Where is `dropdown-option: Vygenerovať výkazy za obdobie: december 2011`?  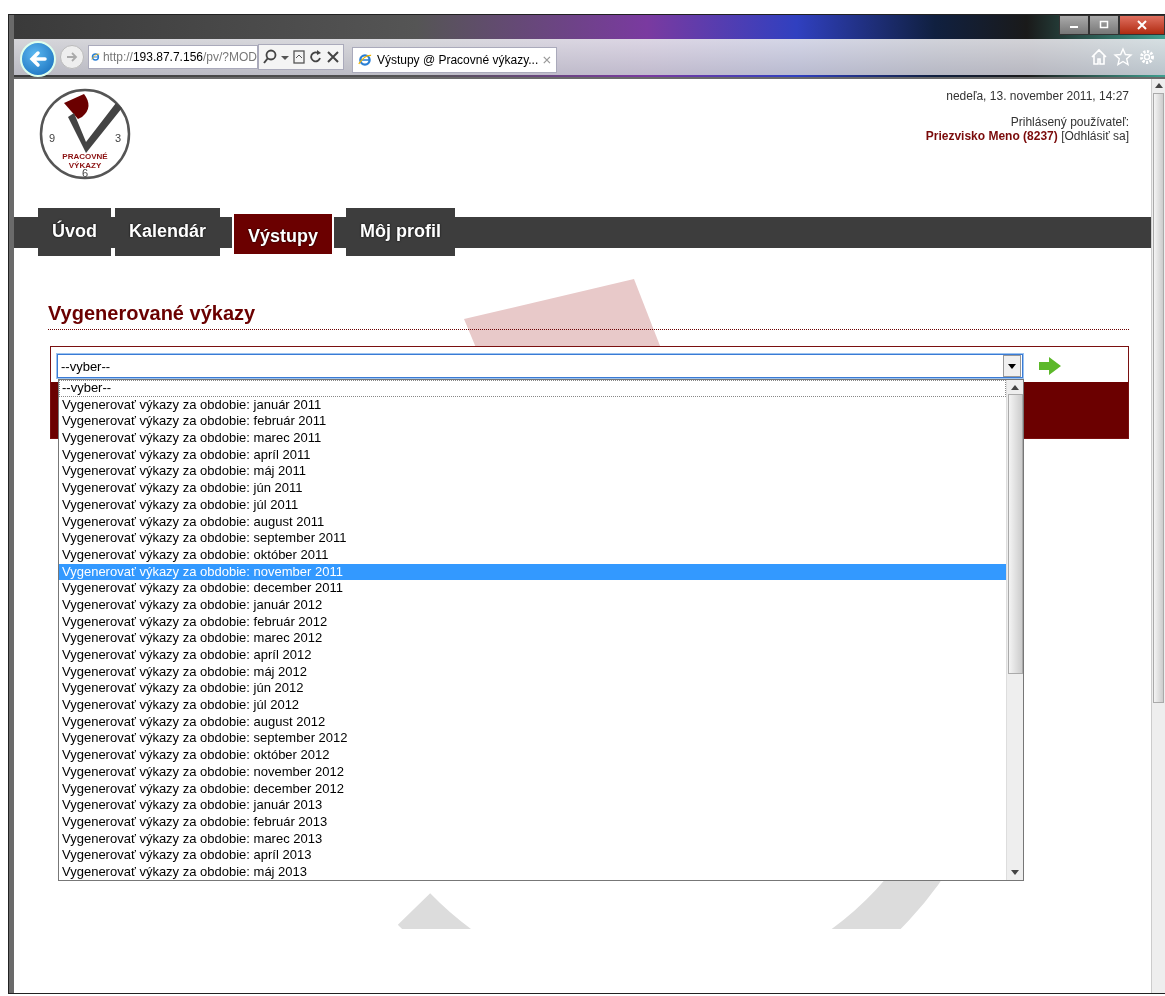 dropdown-option: Vygenerovať výkazy za obdobie: december 2011 is located at coordinates (532, 588).